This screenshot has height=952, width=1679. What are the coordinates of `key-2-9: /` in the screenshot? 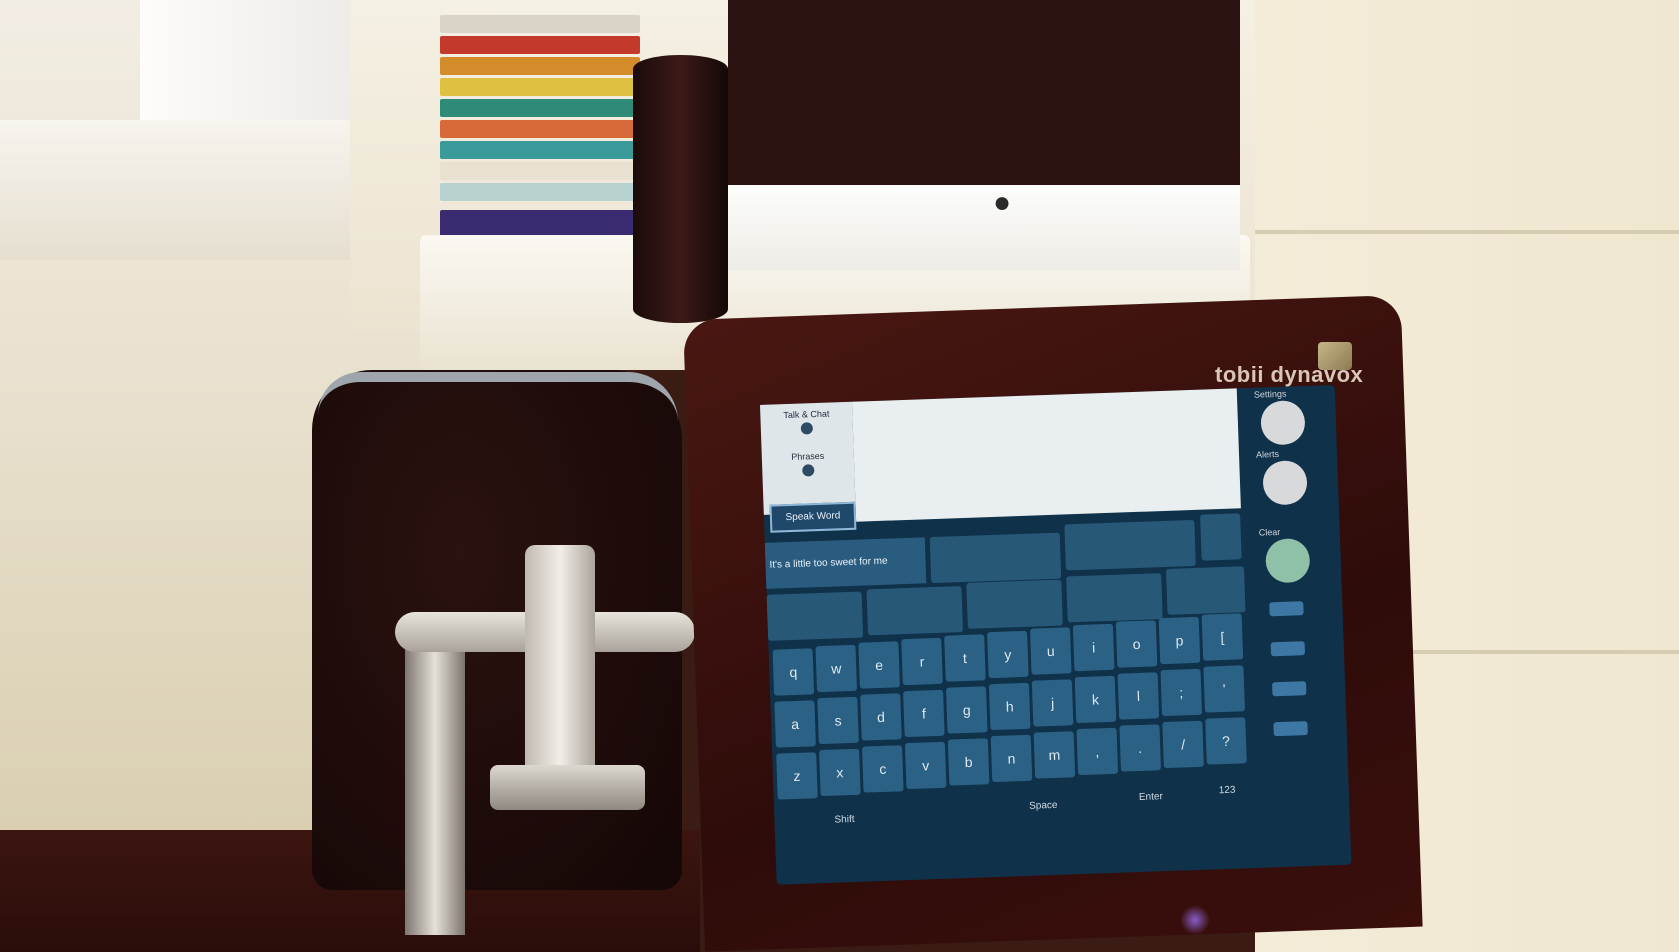 It's located at (1183, 744).